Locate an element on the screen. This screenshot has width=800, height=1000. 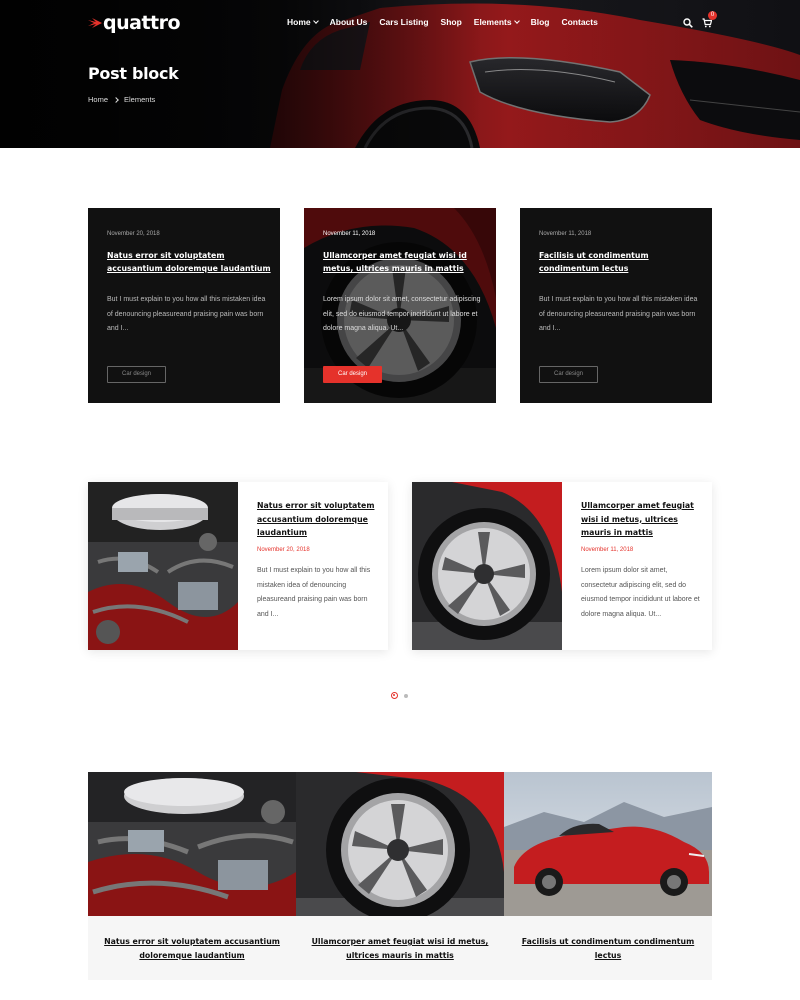
cart-icon: 0 is located at coordinates (709, 19).